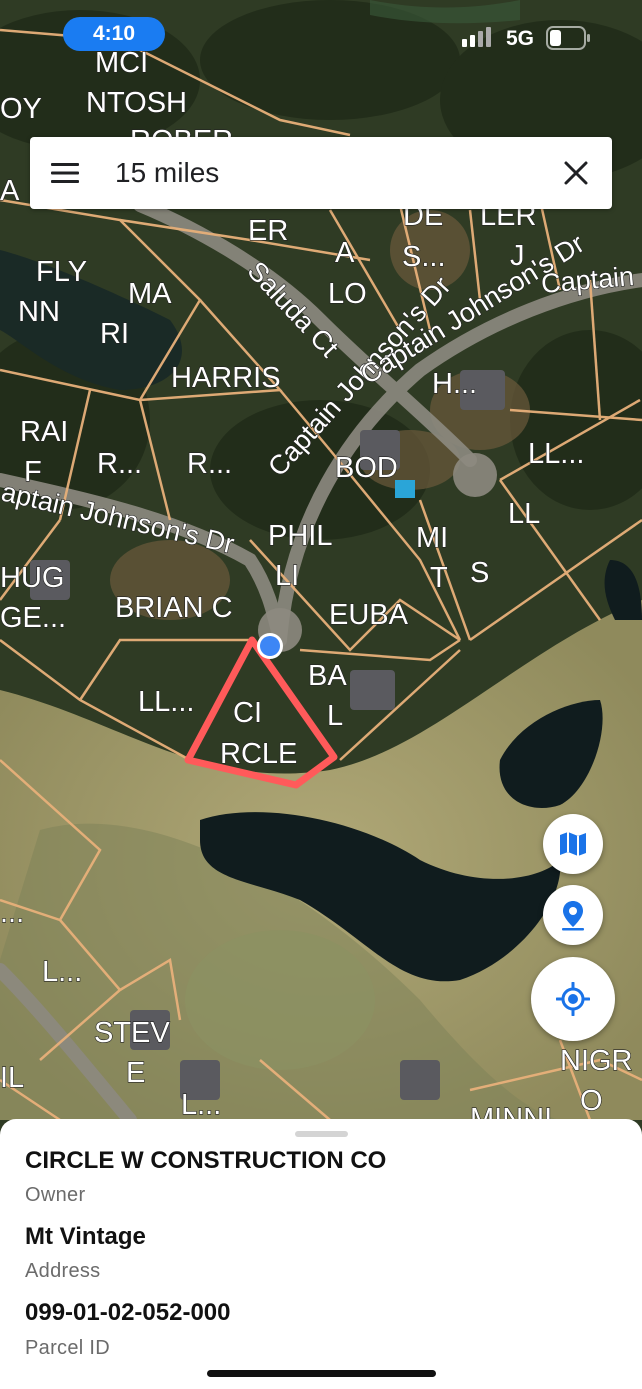 This screenshot has width=642, height=1389. I want to click on parcel-label: LO, so click(347, 294).